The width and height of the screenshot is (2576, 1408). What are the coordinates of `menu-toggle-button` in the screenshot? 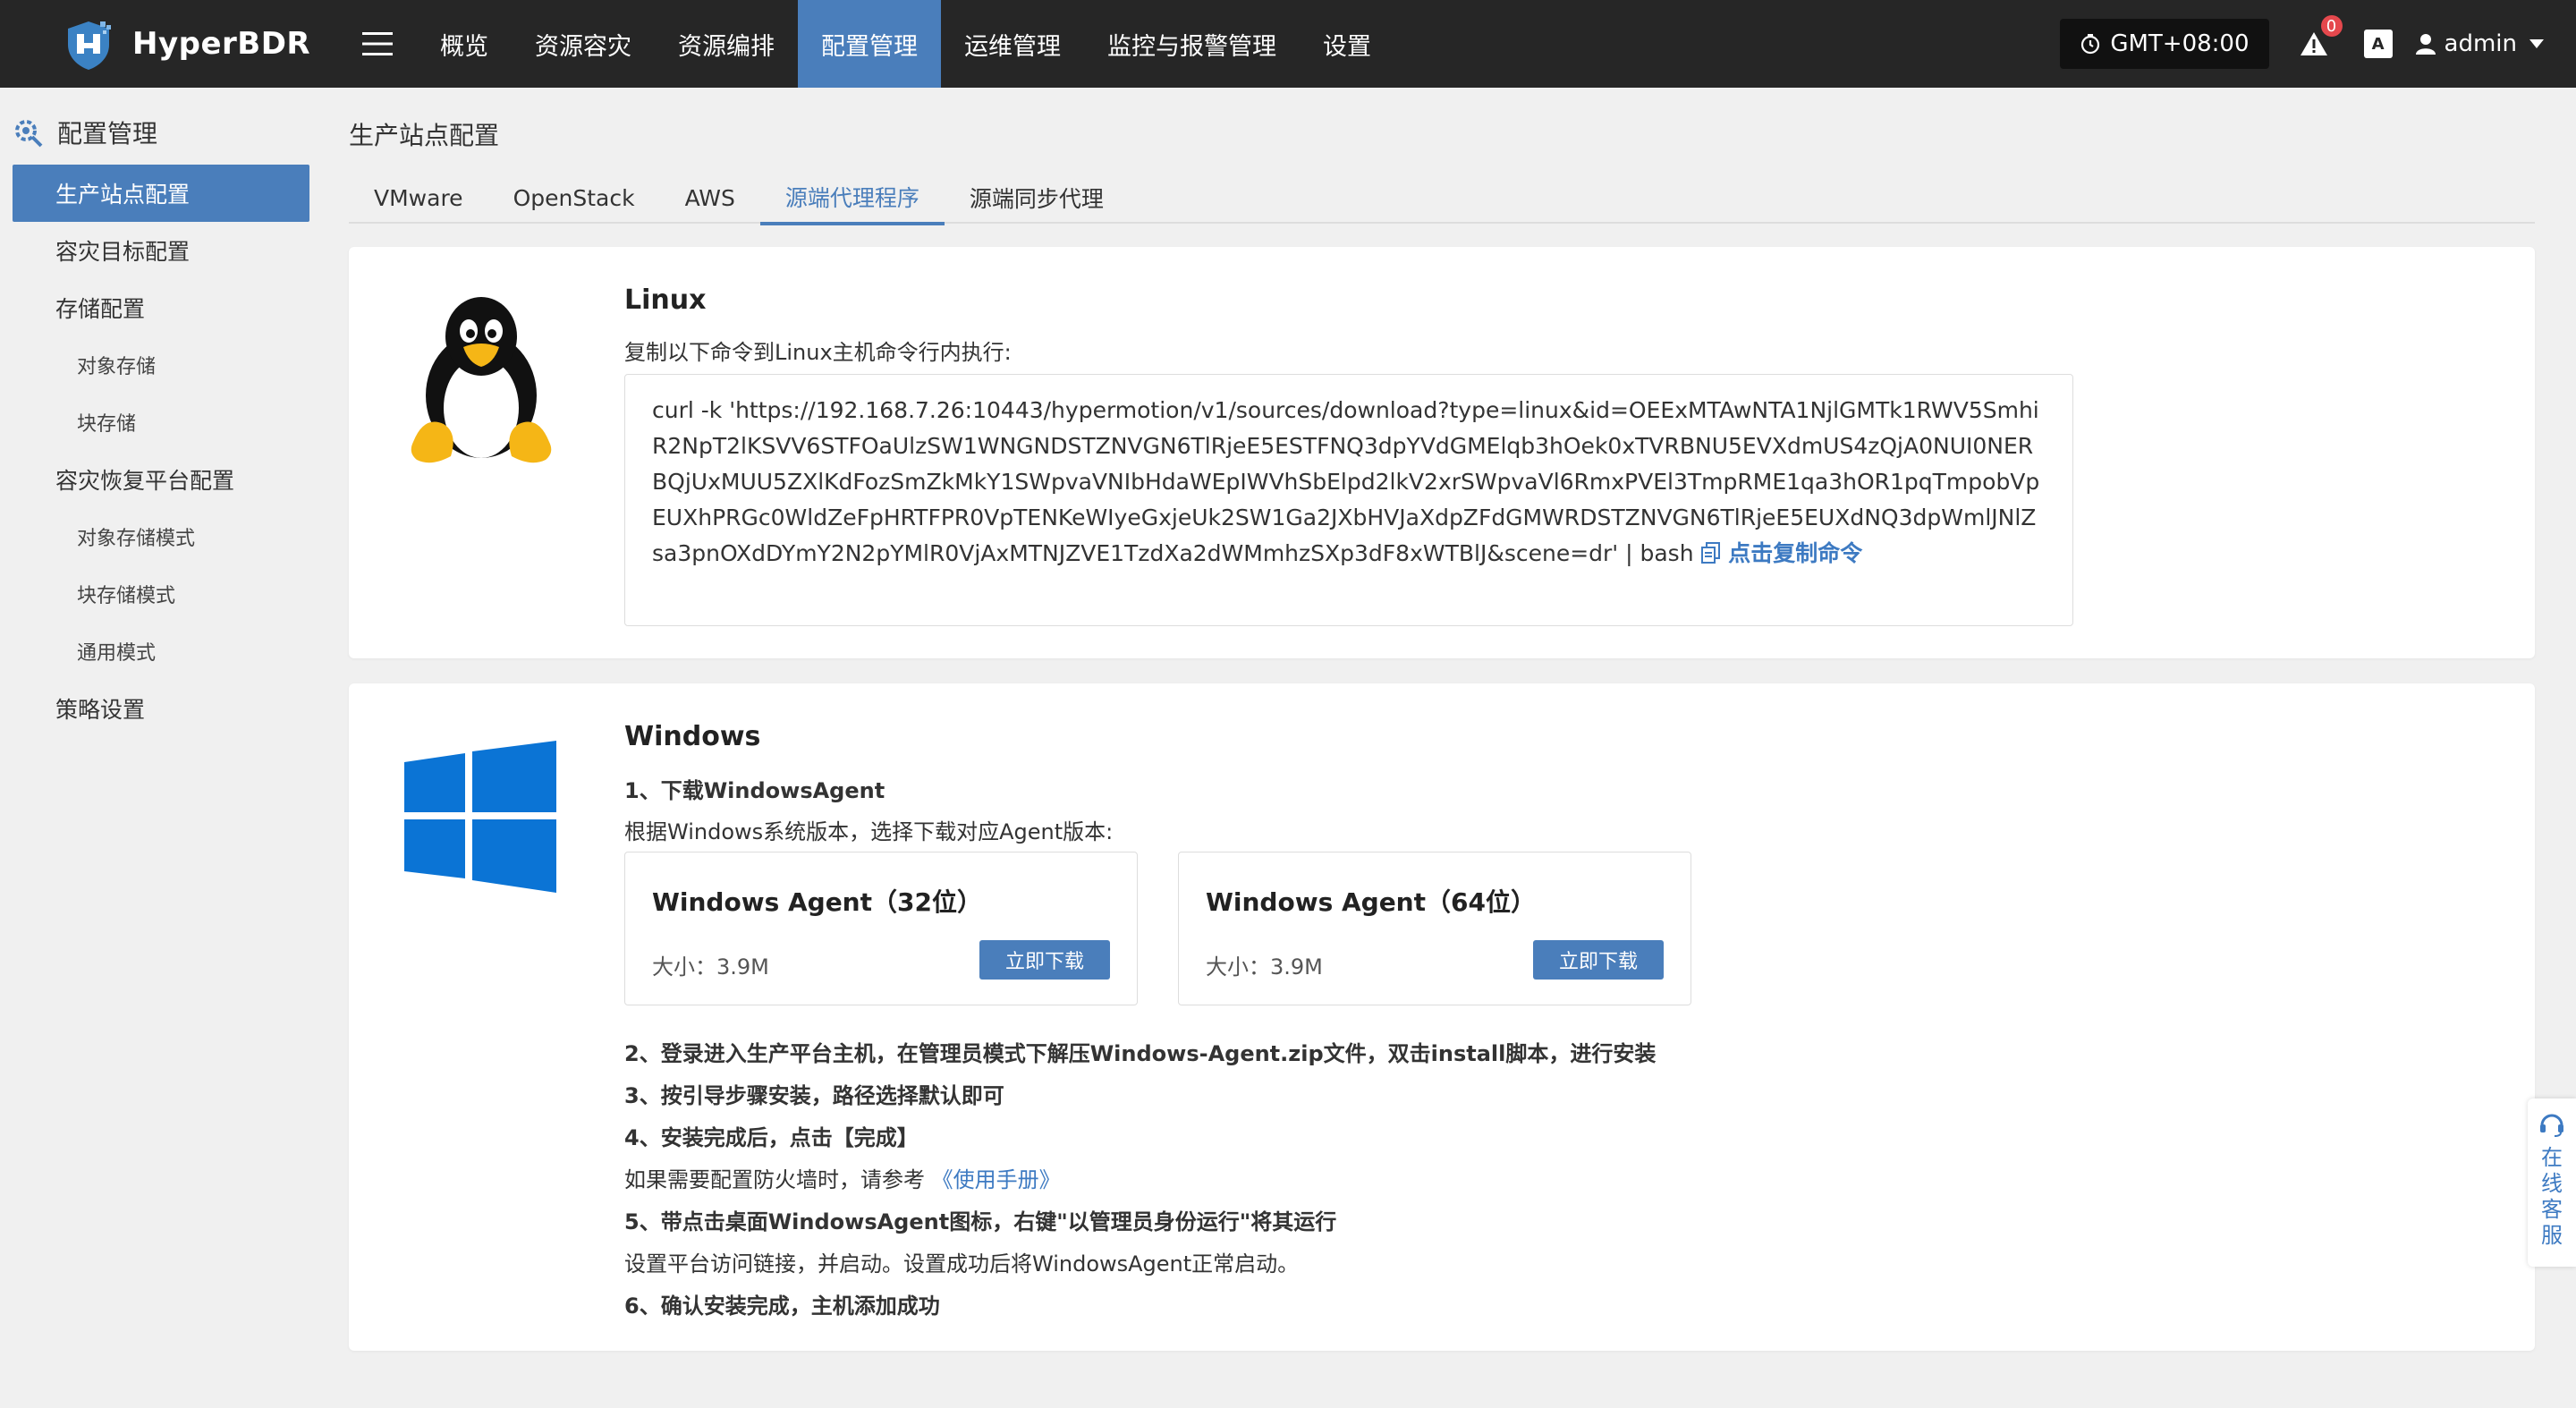 It's located at (377, 44).